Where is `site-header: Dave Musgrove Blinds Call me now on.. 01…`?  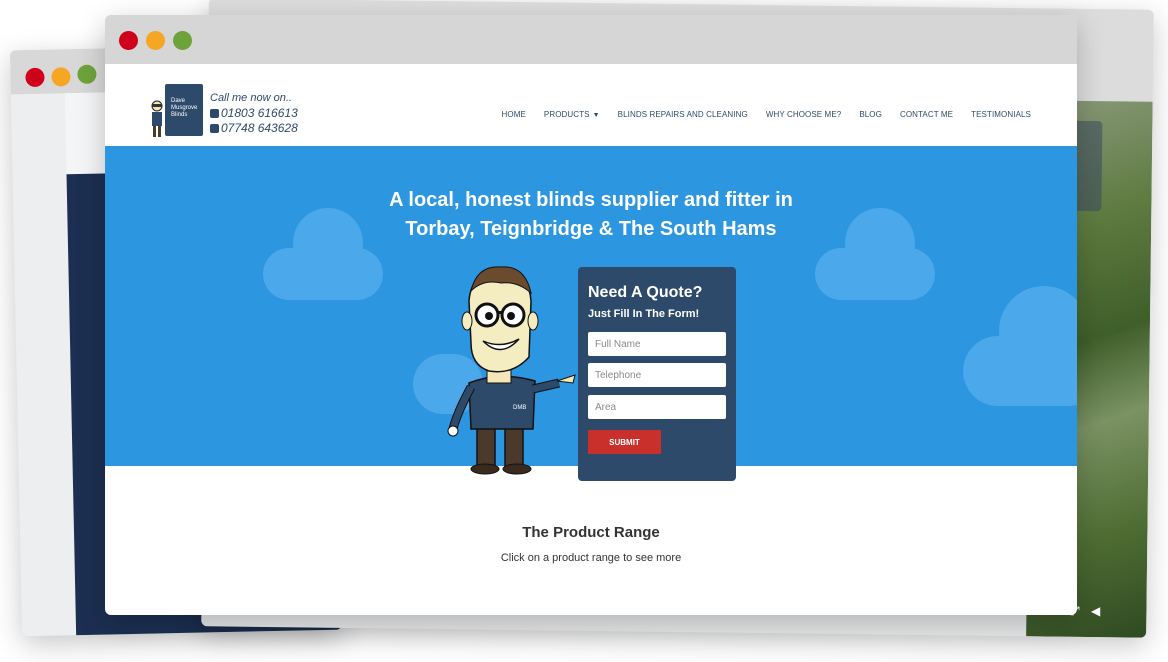 site-header: Dave Musgrove Blinds Call me now on.. 01… is located at coordinates (591, 105).